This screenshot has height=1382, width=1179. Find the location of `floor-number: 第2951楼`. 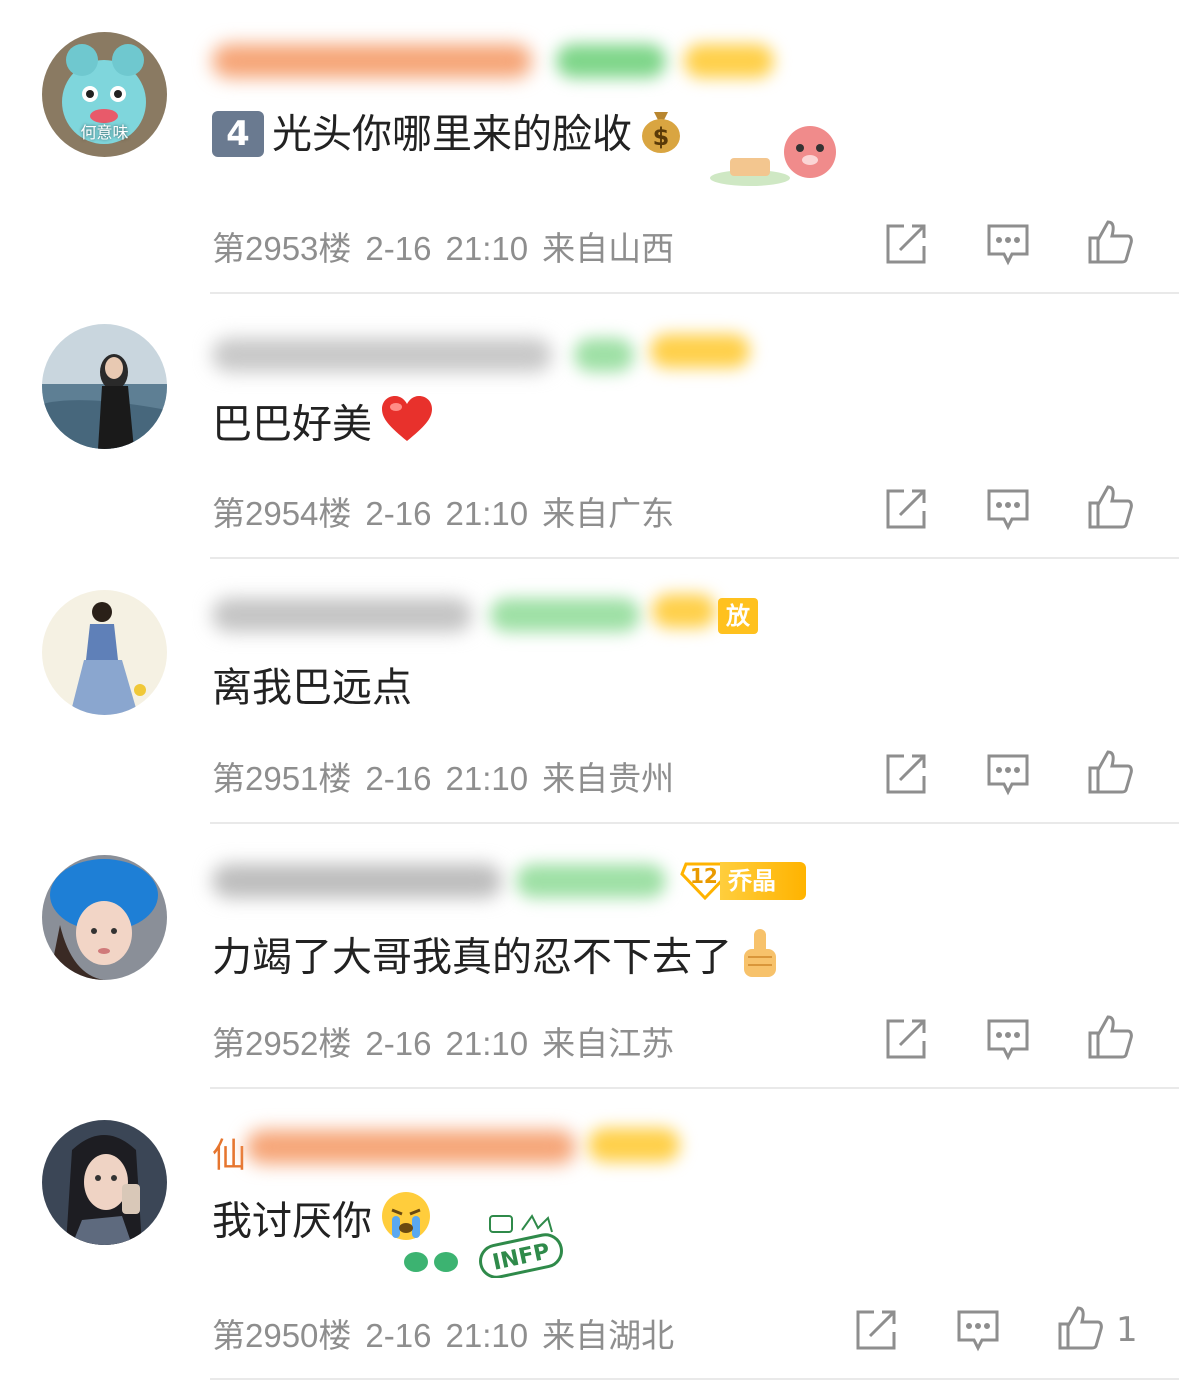

floor-number: 第2951楼 is located at coordinates (282, 778).